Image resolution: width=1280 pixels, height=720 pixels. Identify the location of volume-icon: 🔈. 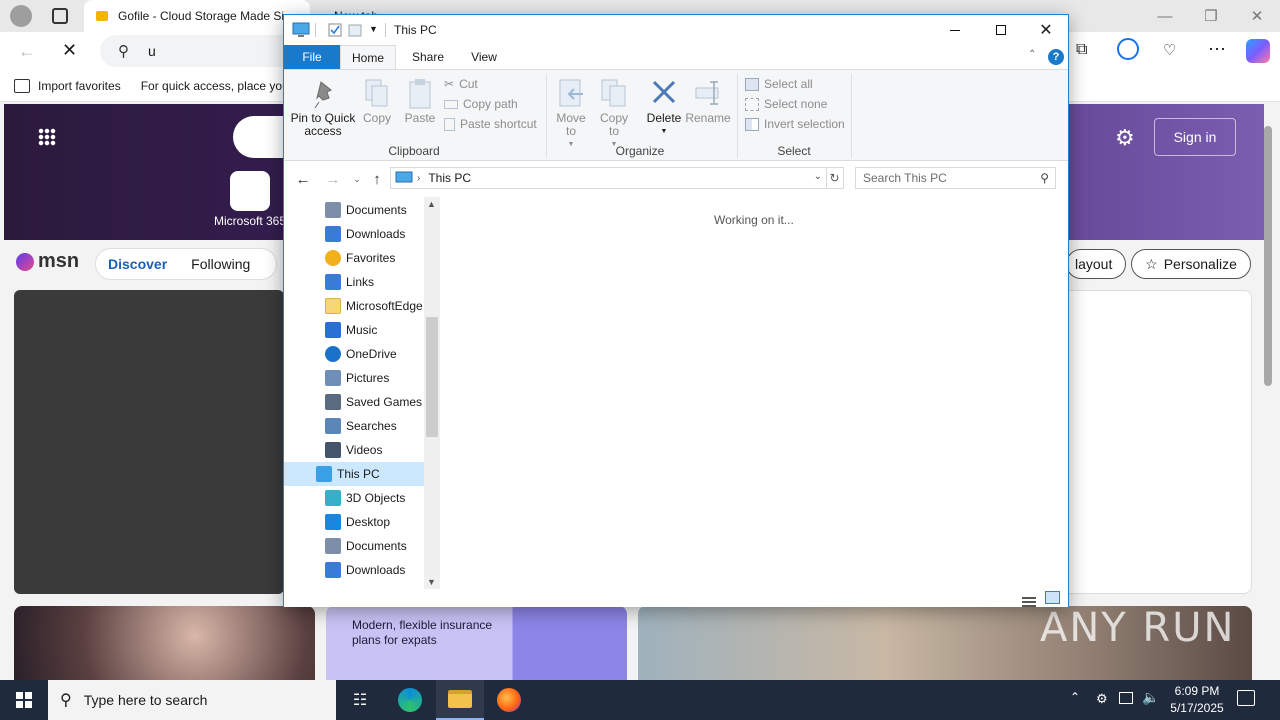
(1150, 697).